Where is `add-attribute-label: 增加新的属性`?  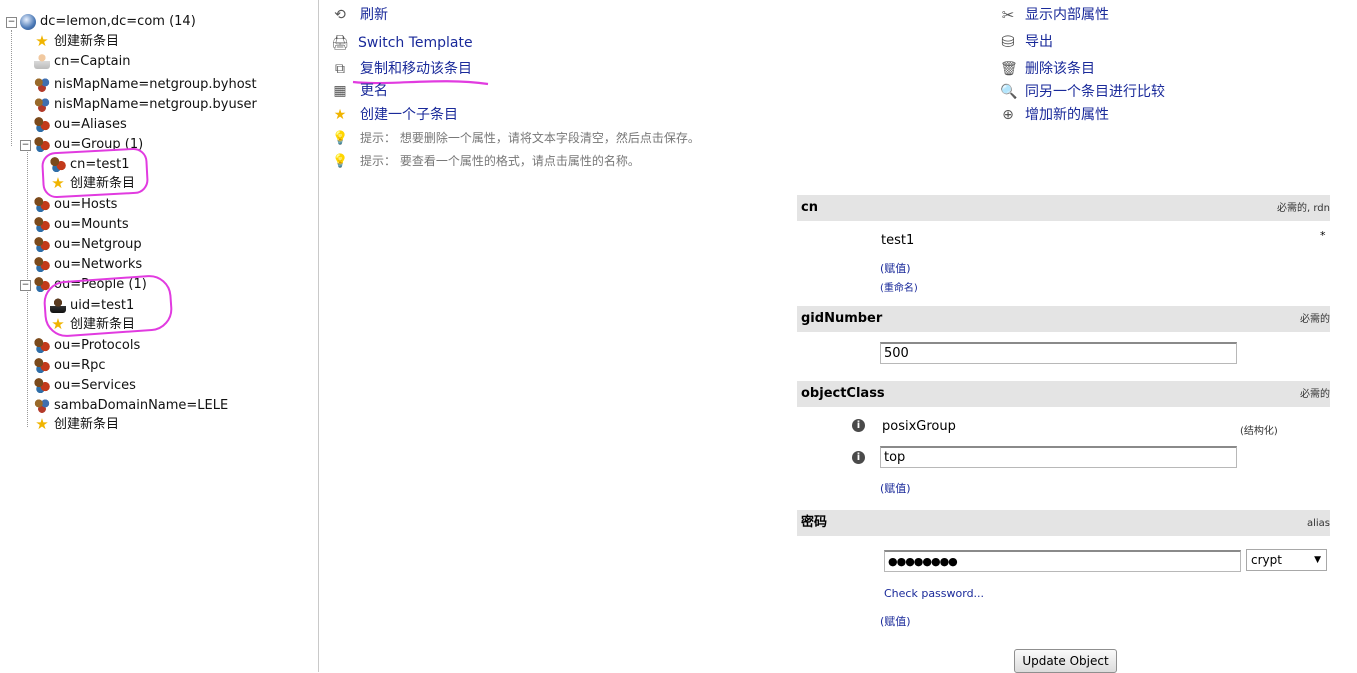
add-attribute-label: 增加新的属性 is located at coordinates (1067, 115).